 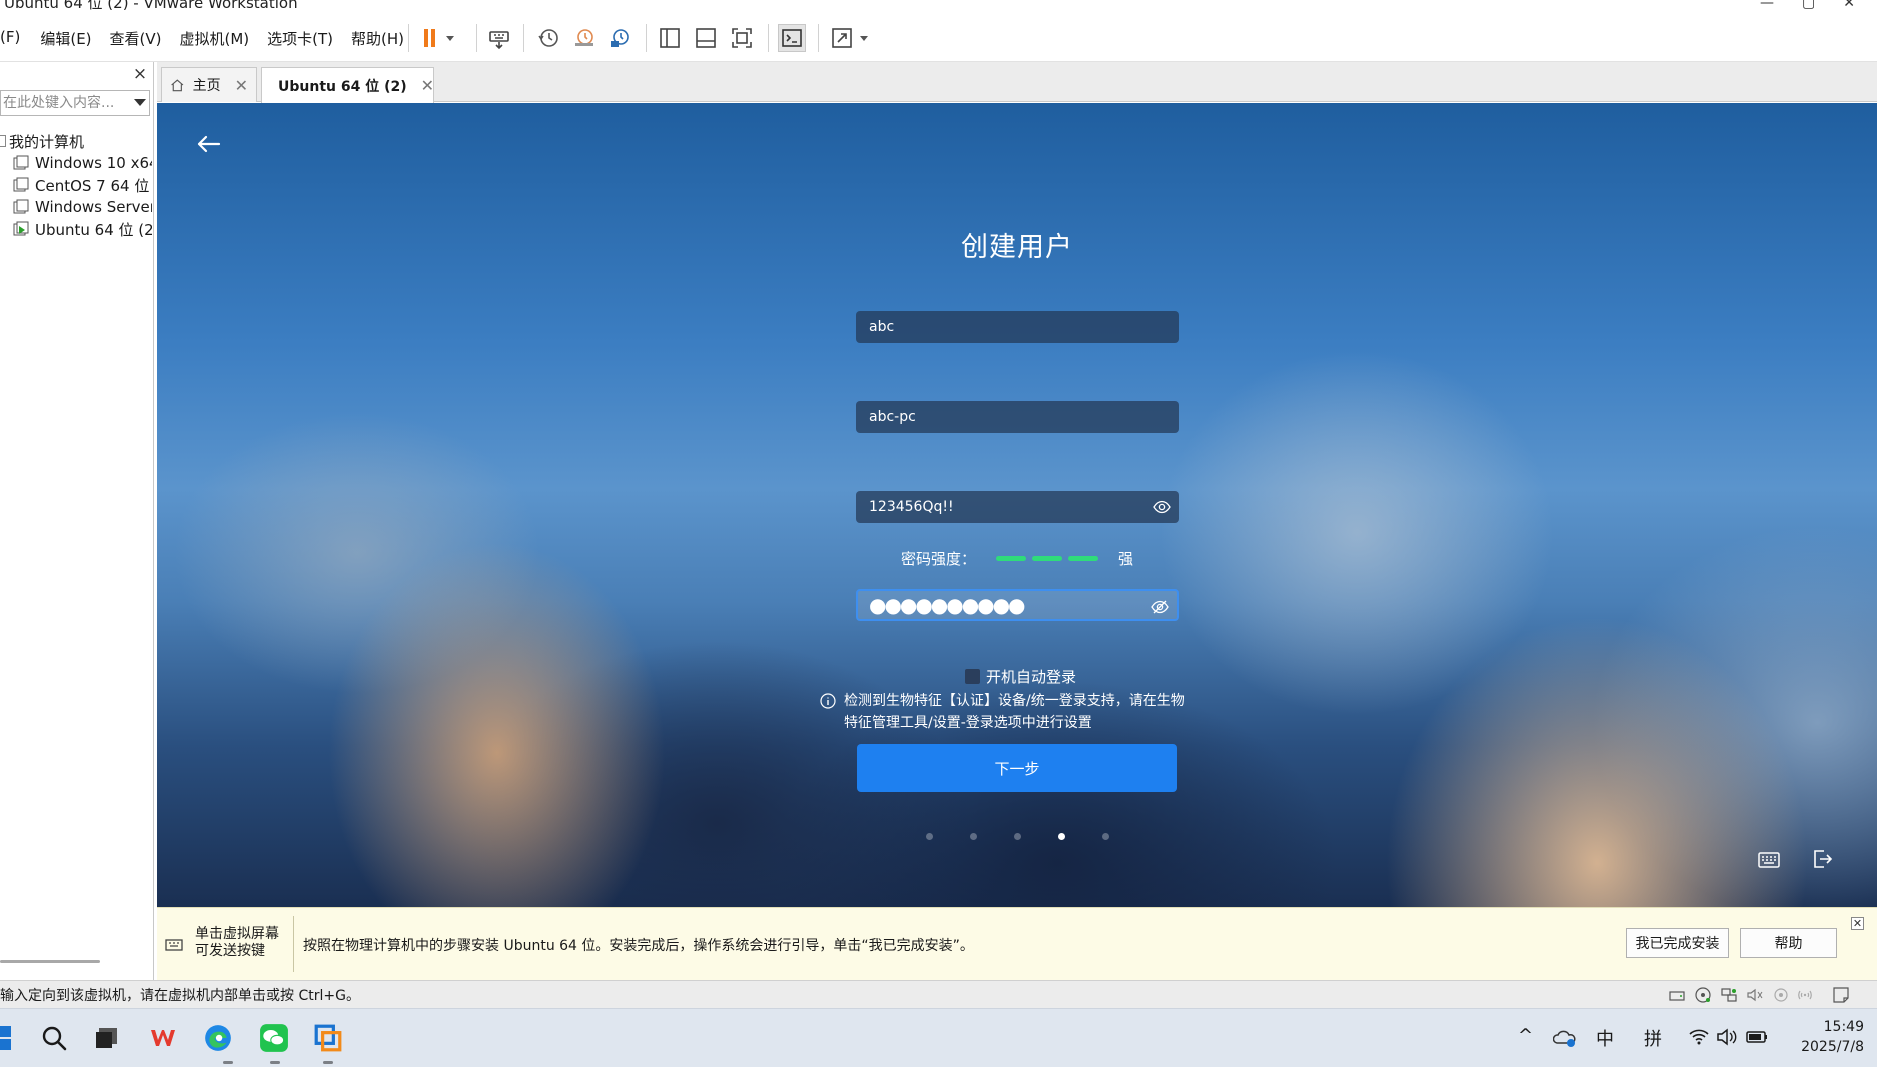 I want to click on snapshot-manager-button, so click(x=620, y=38).